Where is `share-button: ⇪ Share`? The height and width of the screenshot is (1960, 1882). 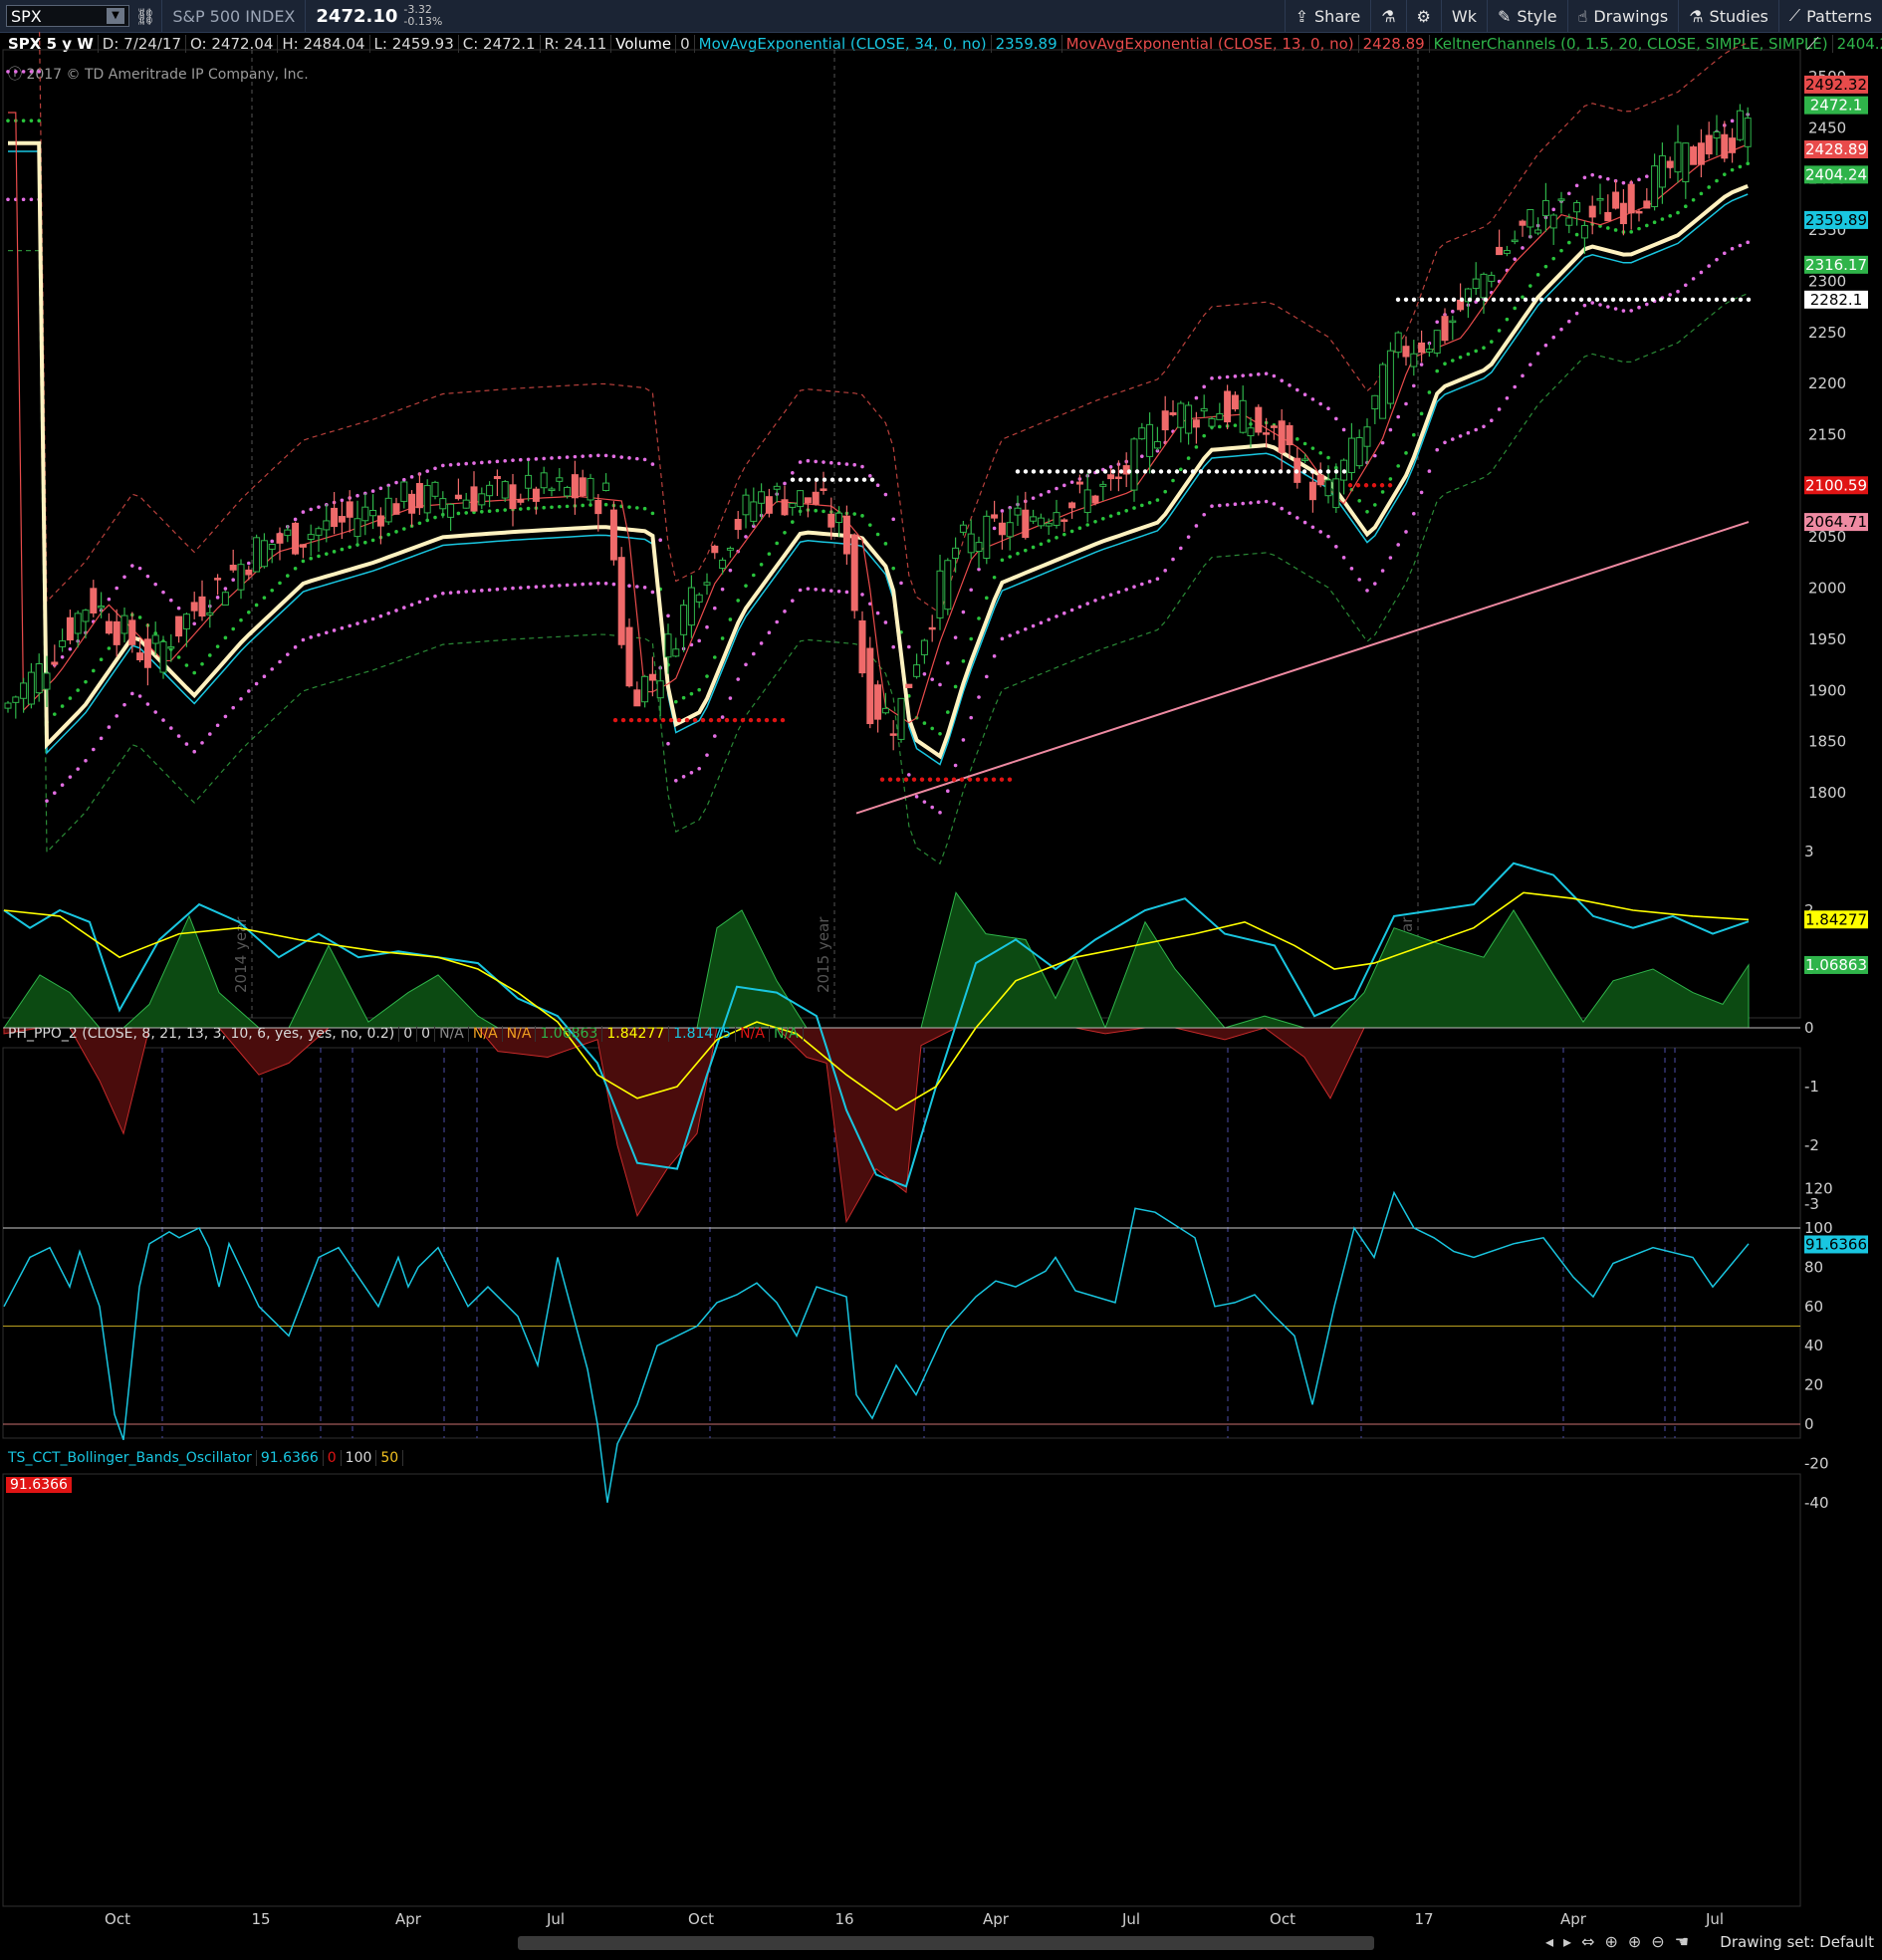
share-button: ⇪ Share is located at coordinates (1327, 16).